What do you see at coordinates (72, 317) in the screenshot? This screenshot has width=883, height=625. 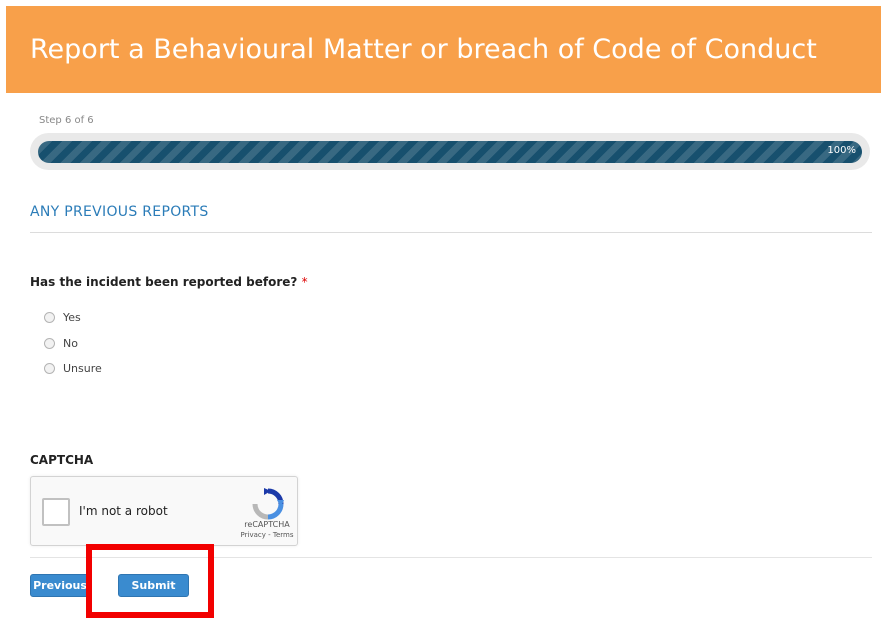 I see `radio-label-yes: Yes` at bounding box center [72, 317].